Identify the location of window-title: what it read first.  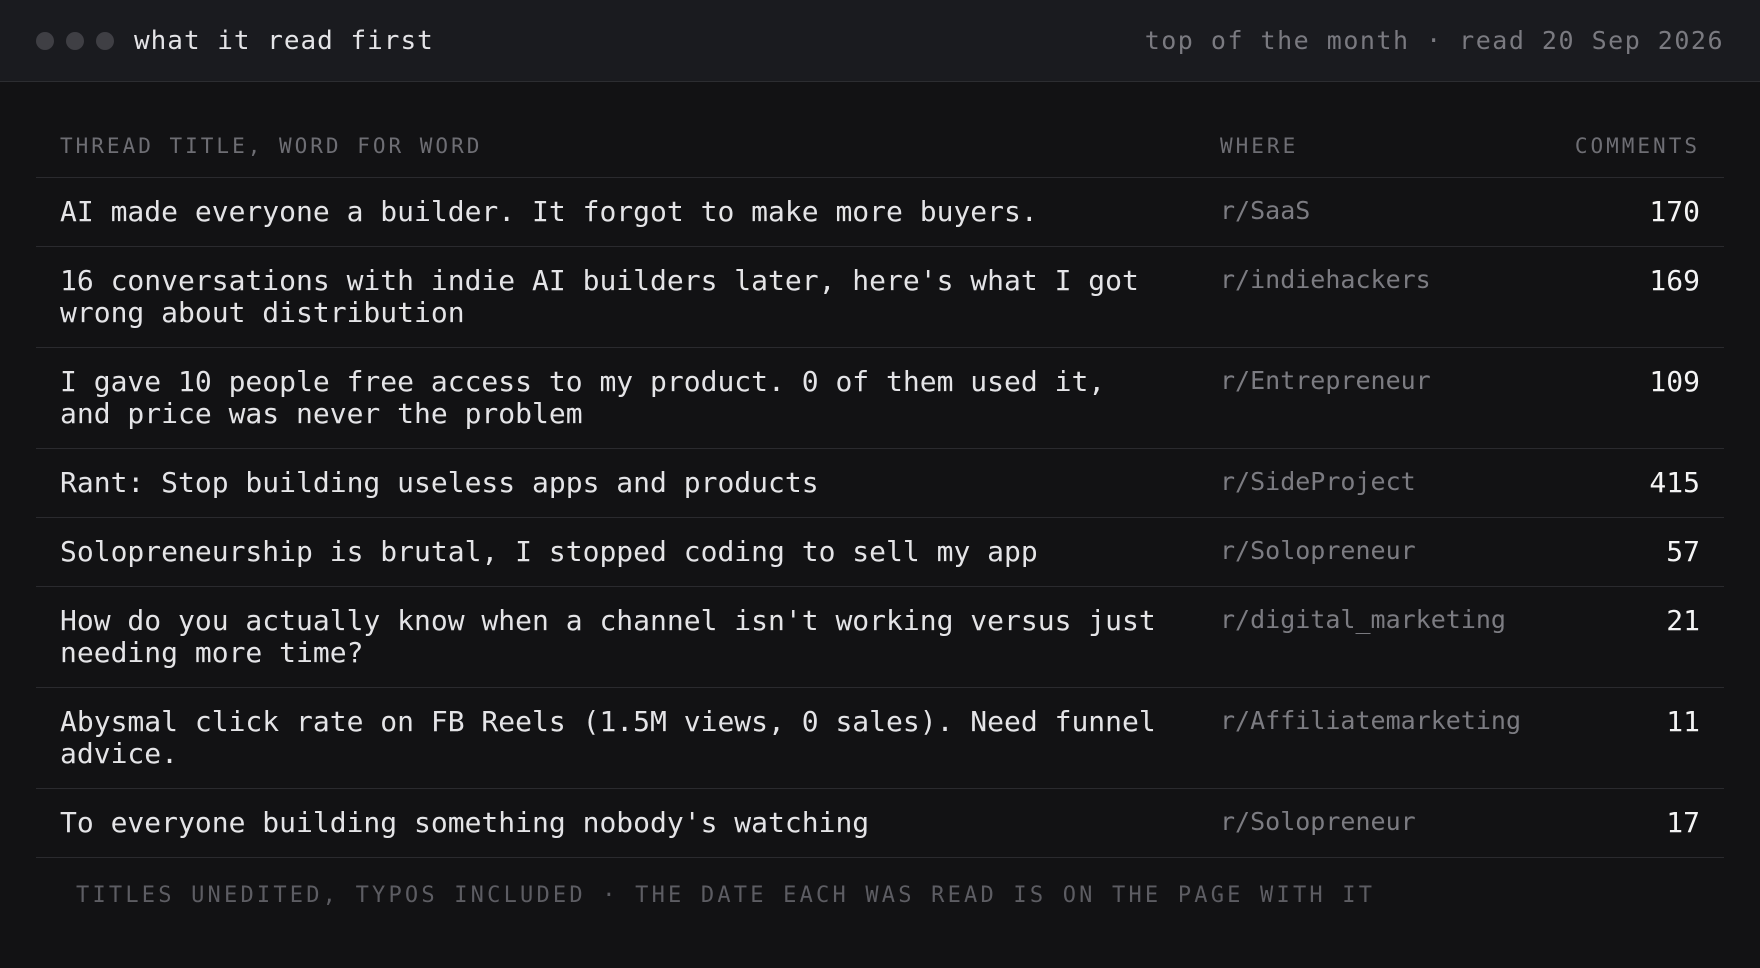
(284, 40).